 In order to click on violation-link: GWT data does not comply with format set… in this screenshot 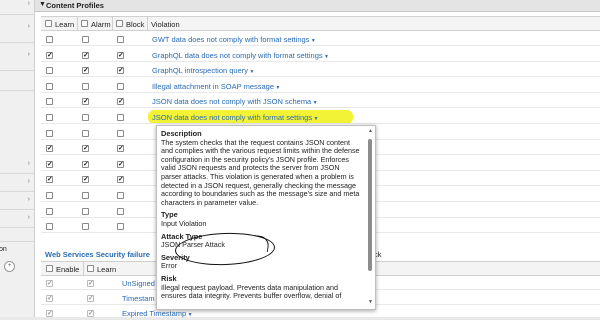, I will do `click(234, 39)`.